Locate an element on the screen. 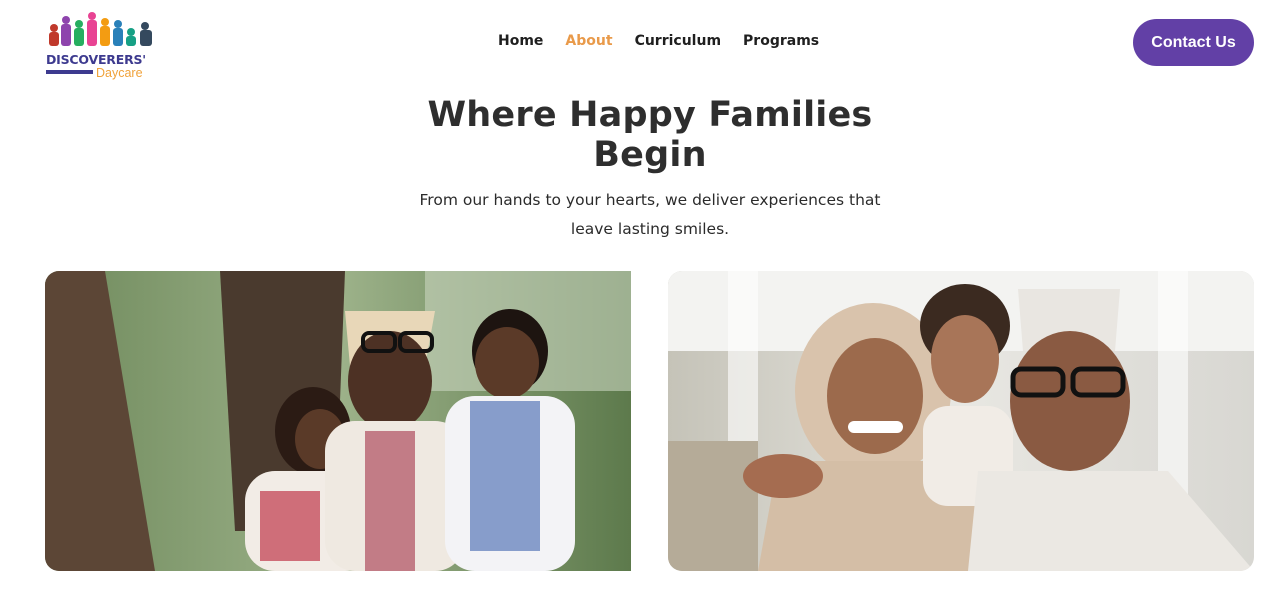  main-nav: Home About Curriculum Programs is located at coordinates (669, 41).